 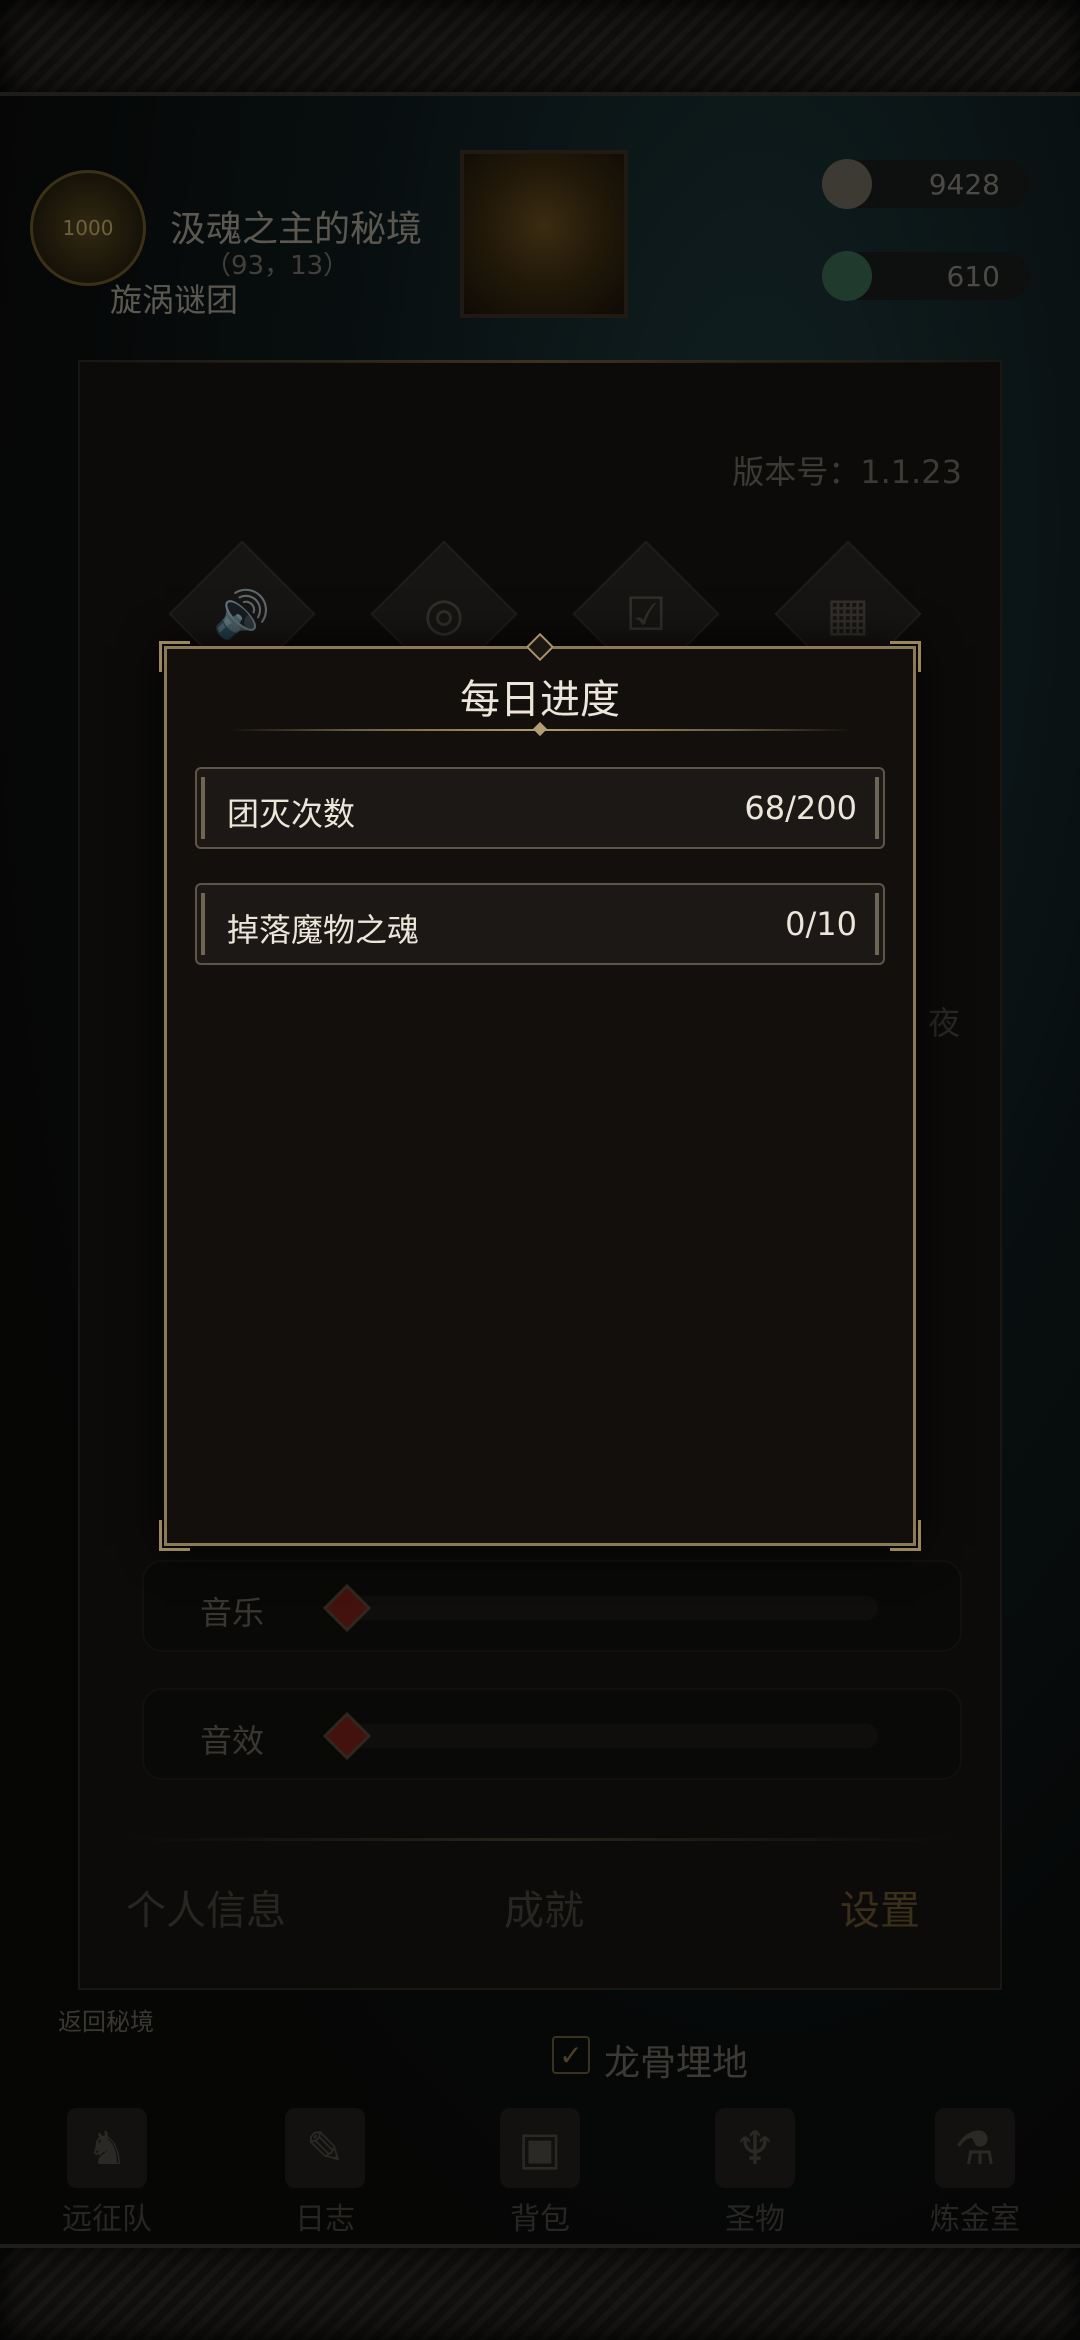 I want to click on progress-row: 团灭次数 68/200, so click(x=540, y=808).